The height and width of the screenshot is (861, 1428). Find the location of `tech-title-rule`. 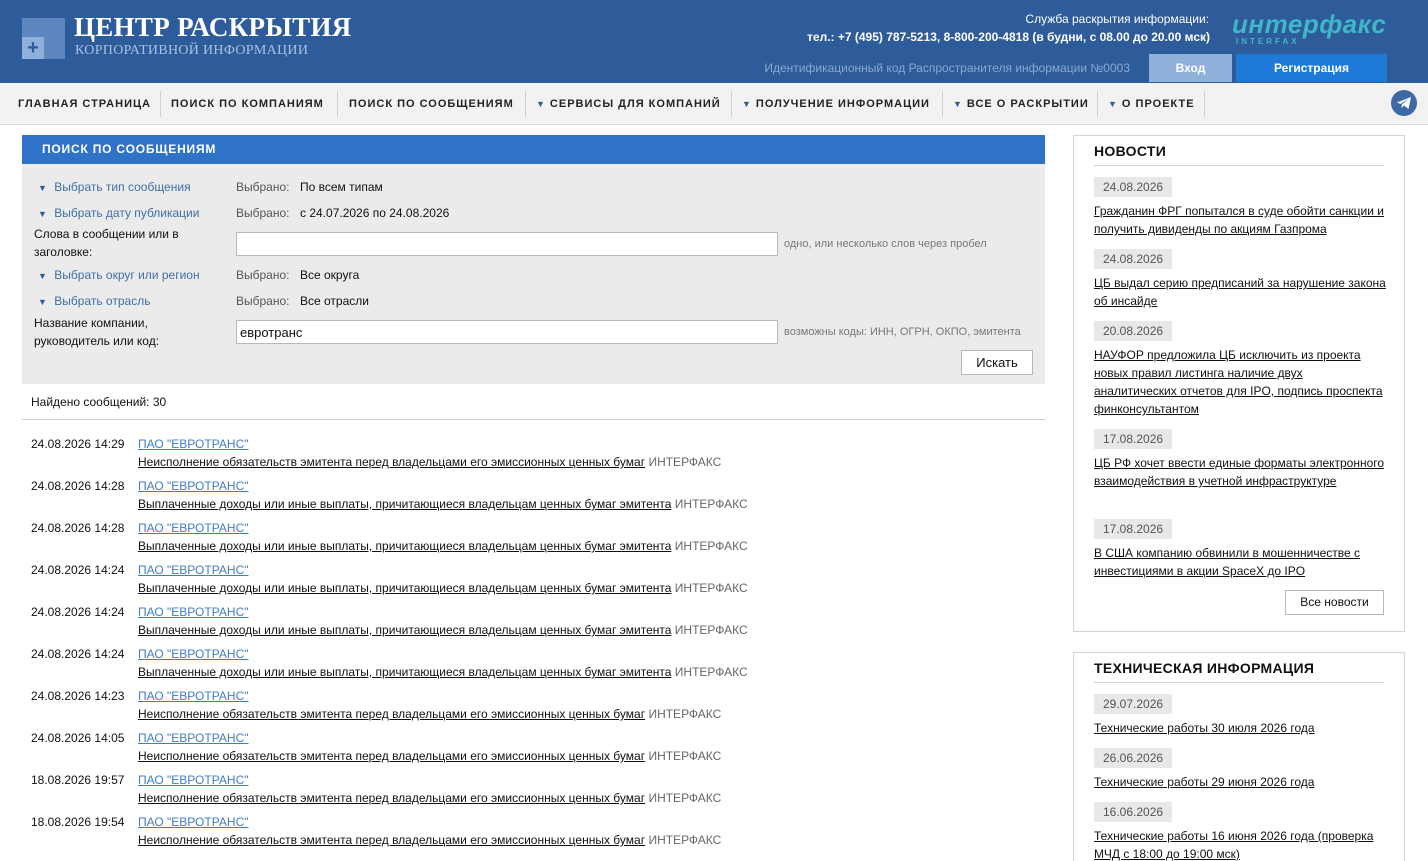

tech-title-rule is located at coordinates (1239, 682).